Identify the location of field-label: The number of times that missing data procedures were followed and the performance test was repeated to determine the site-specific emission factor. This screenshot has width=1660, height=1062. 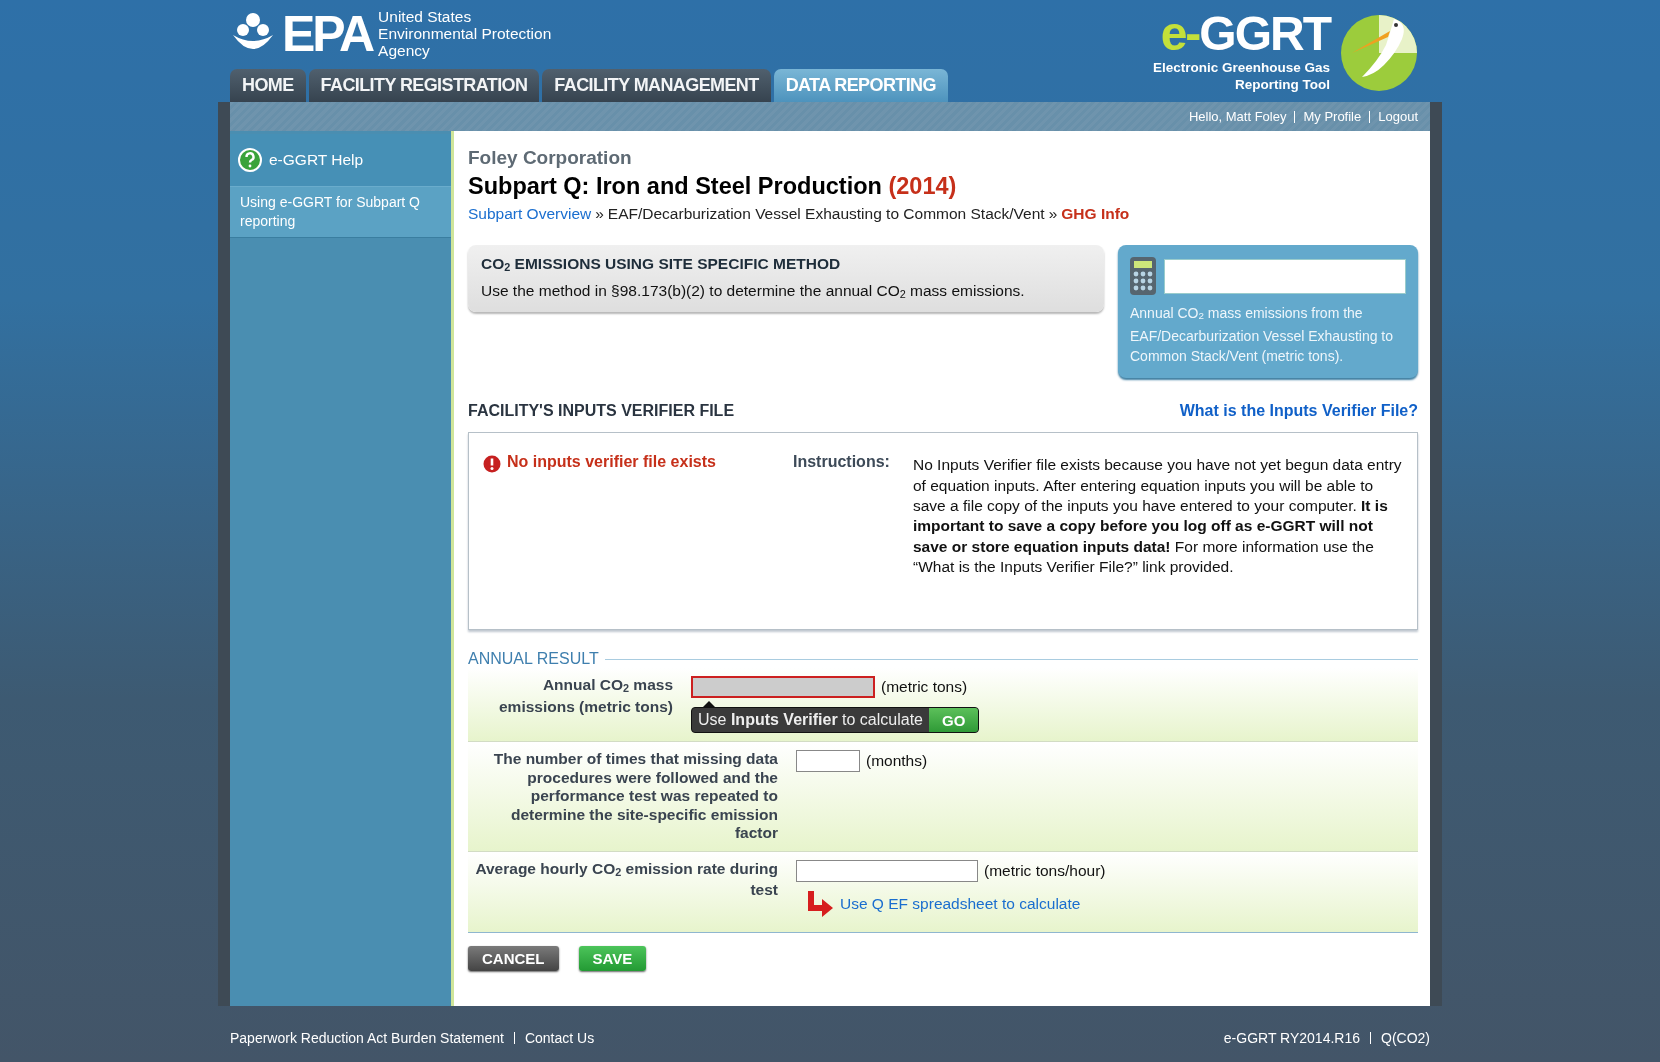
(635, 796).